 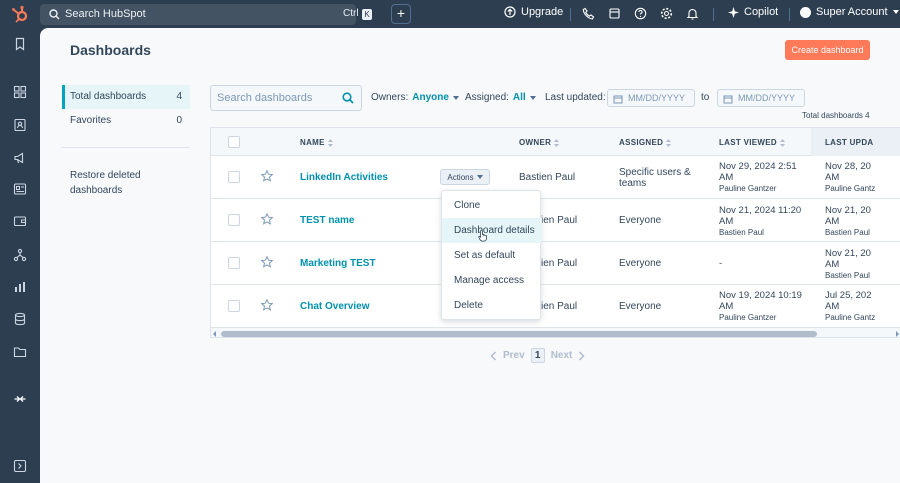 I want to click on scroll-left-arrow-icon, so click(x=214, y=334).